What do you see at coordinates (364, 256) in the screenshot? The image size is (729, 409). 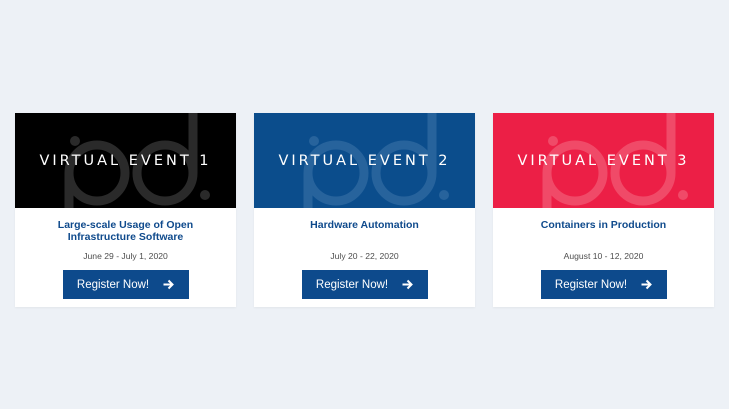 I see `event-dates: July 20 - 22, 2020` at bounding box center [364, 256].